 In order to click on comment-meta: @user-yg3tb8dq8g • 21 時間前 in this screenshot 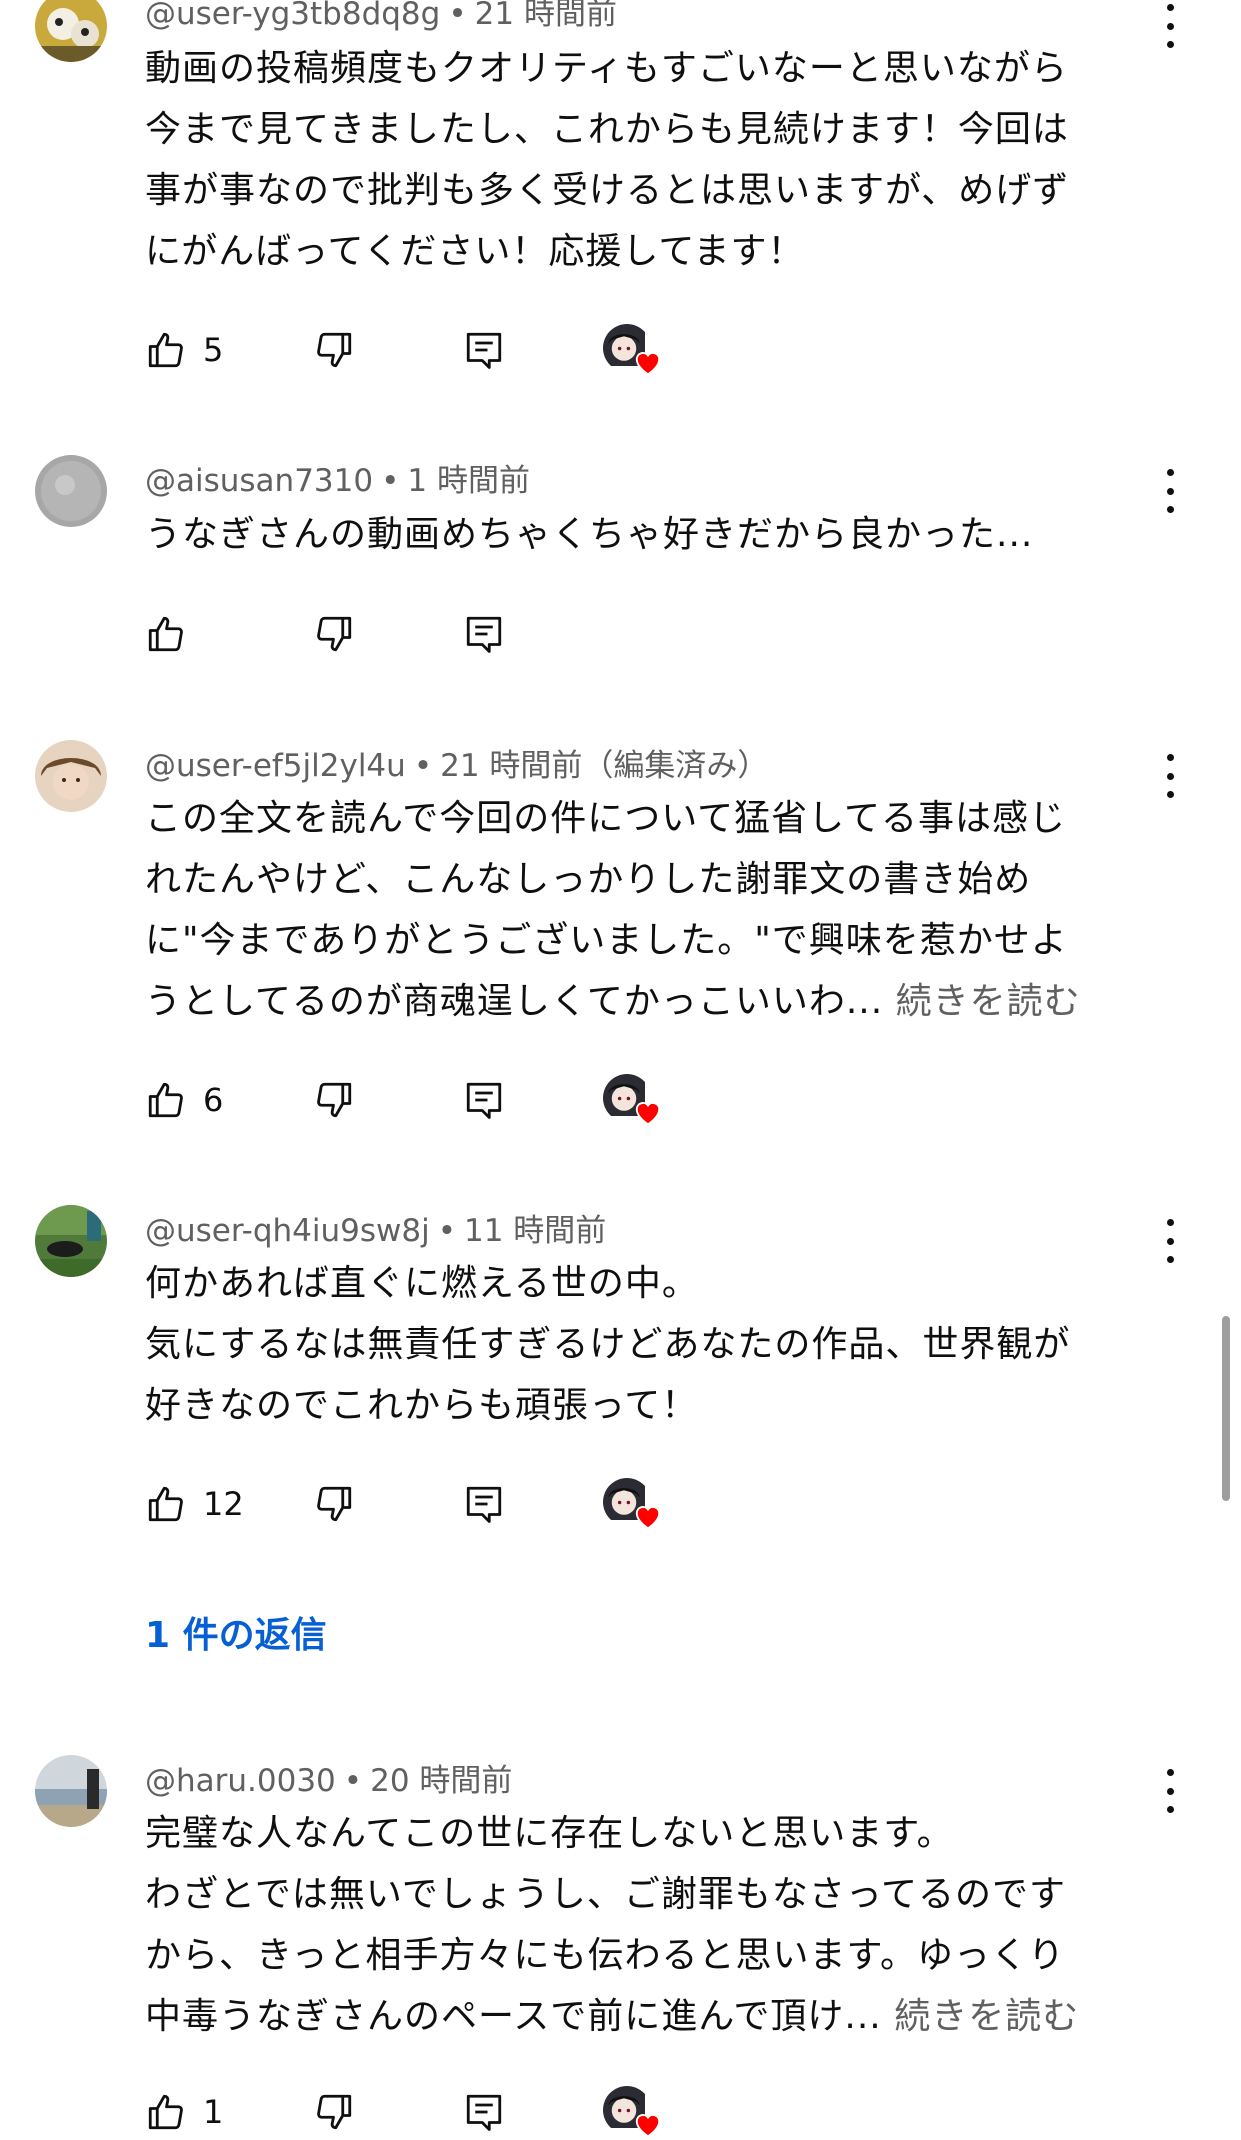, I will do `click(381, 16)`.